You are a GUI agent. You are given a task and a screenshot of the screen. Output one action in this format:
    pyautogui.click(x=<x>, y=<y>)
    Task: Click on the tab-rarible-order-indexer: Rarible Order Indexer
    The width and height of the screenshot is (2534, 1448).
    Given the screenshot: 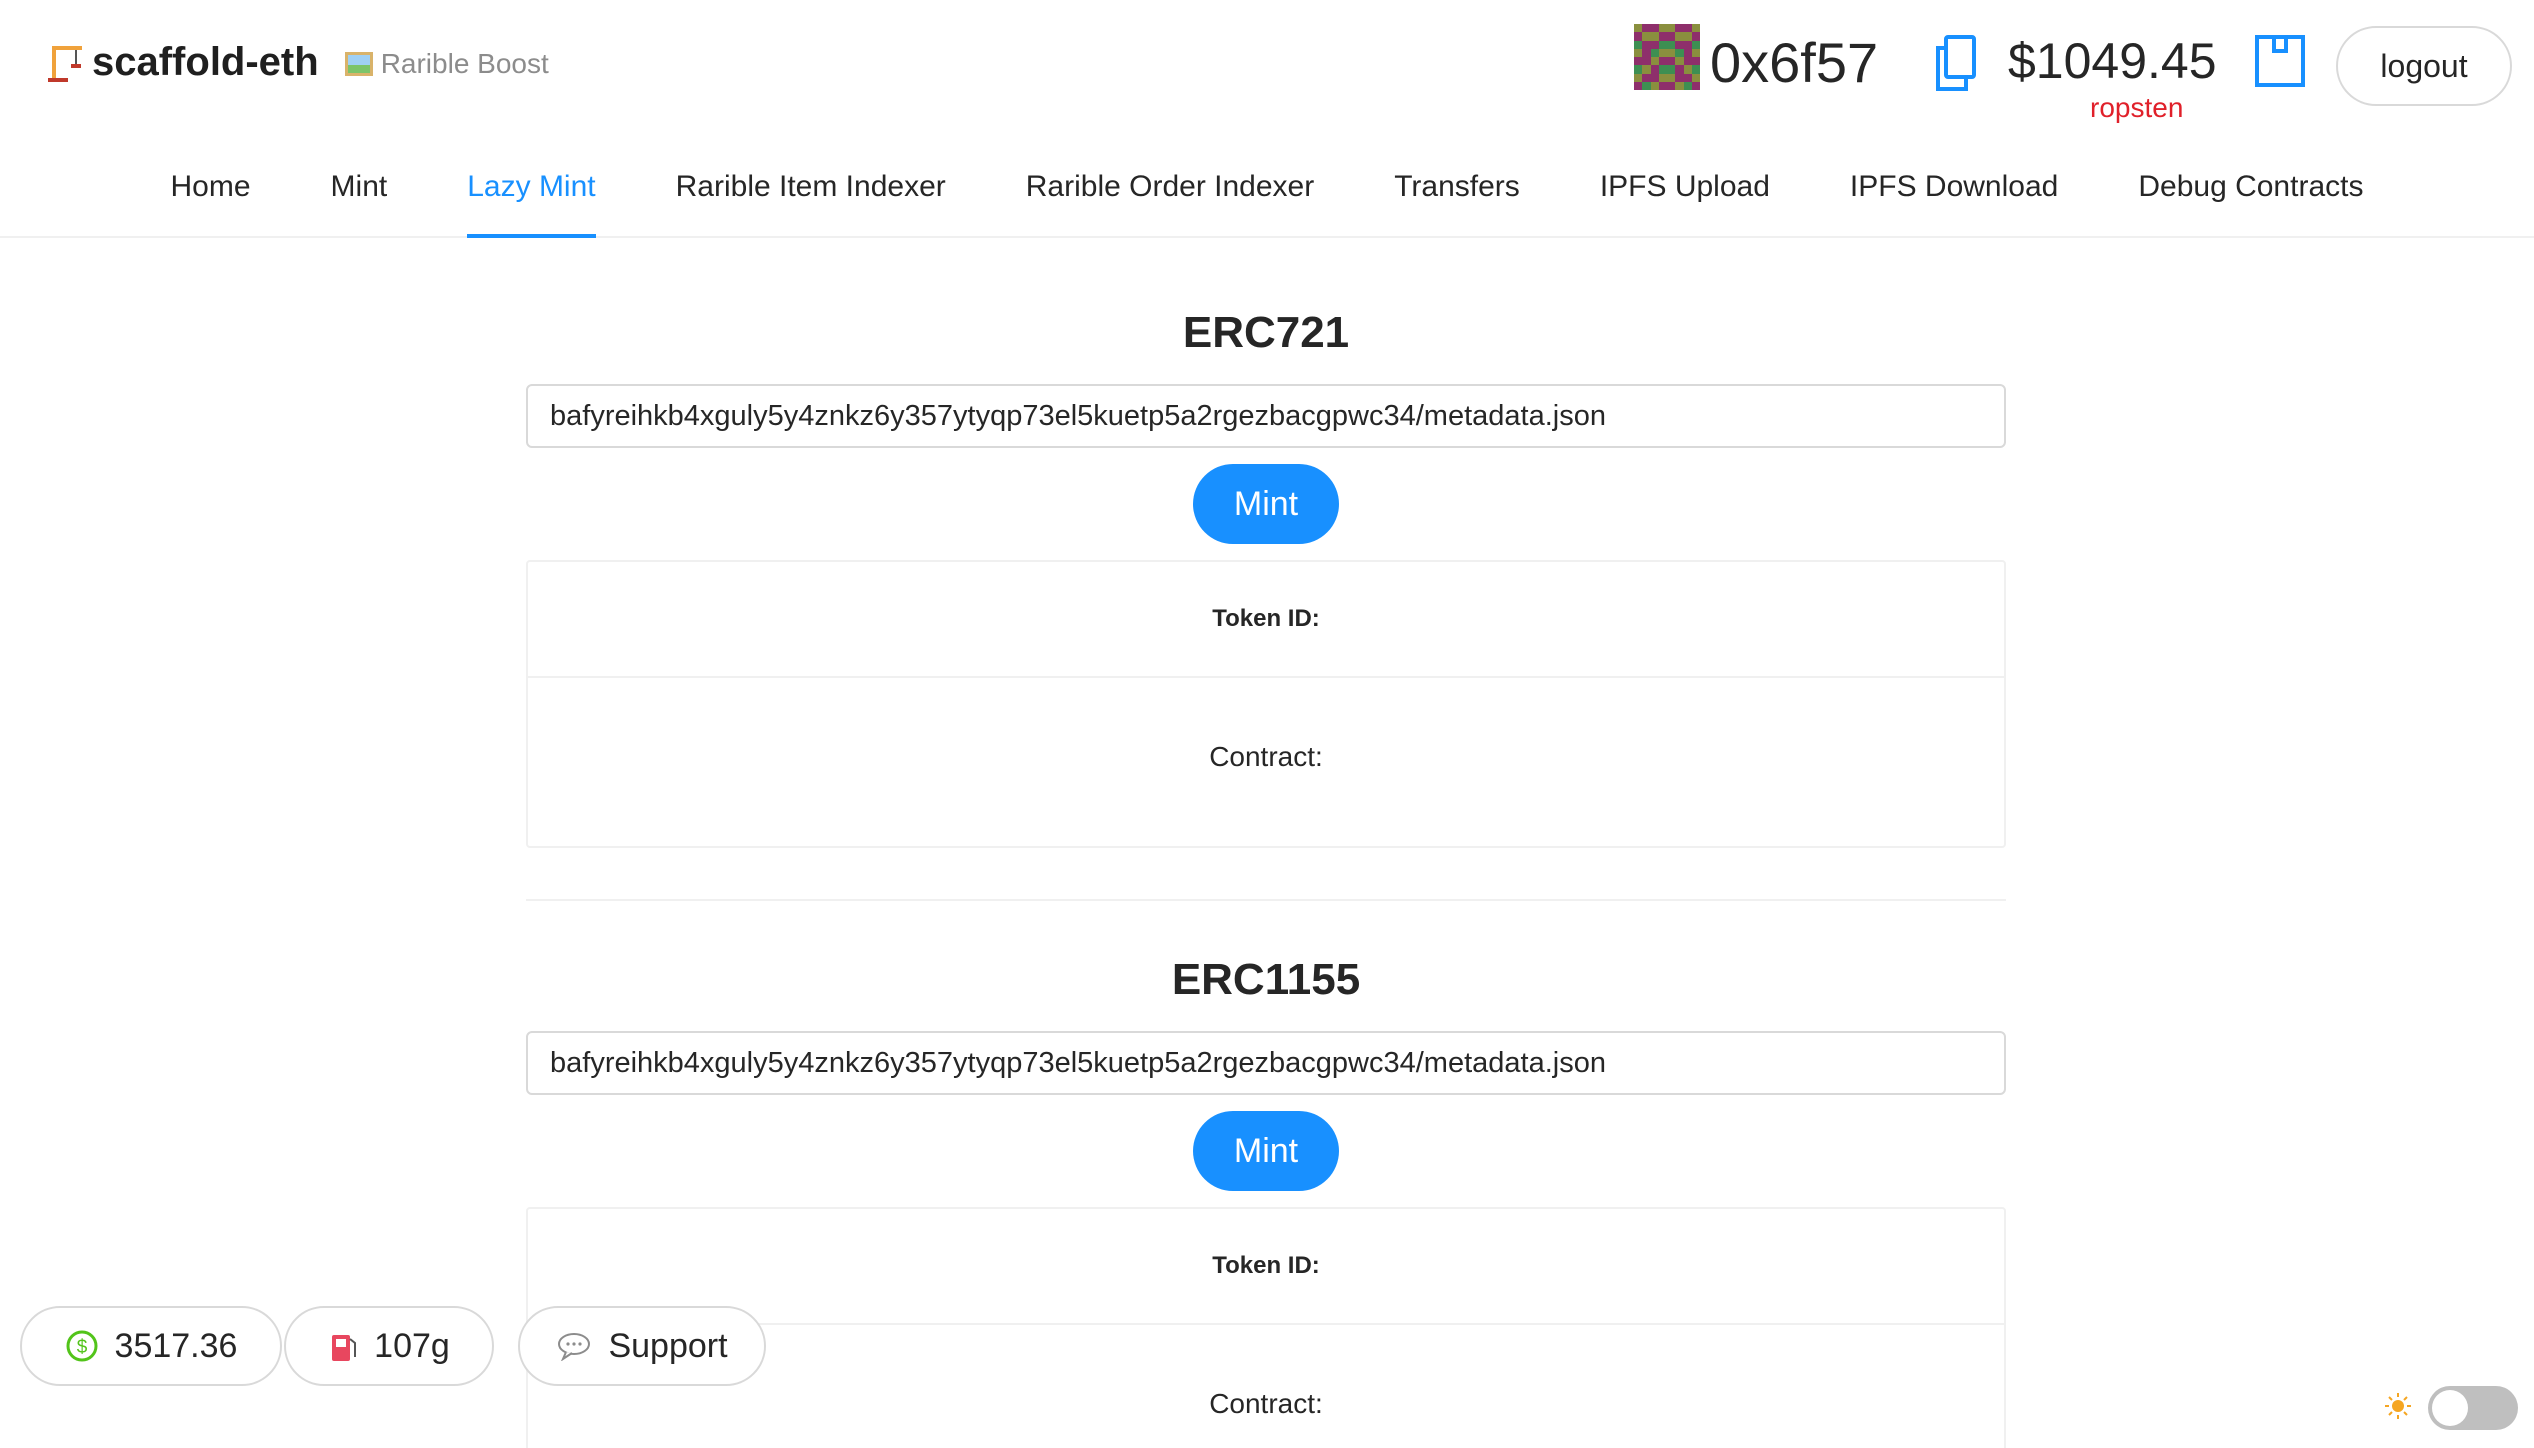 What is the action you would take?
    pyautogui.click(x=1170, y=194)
    